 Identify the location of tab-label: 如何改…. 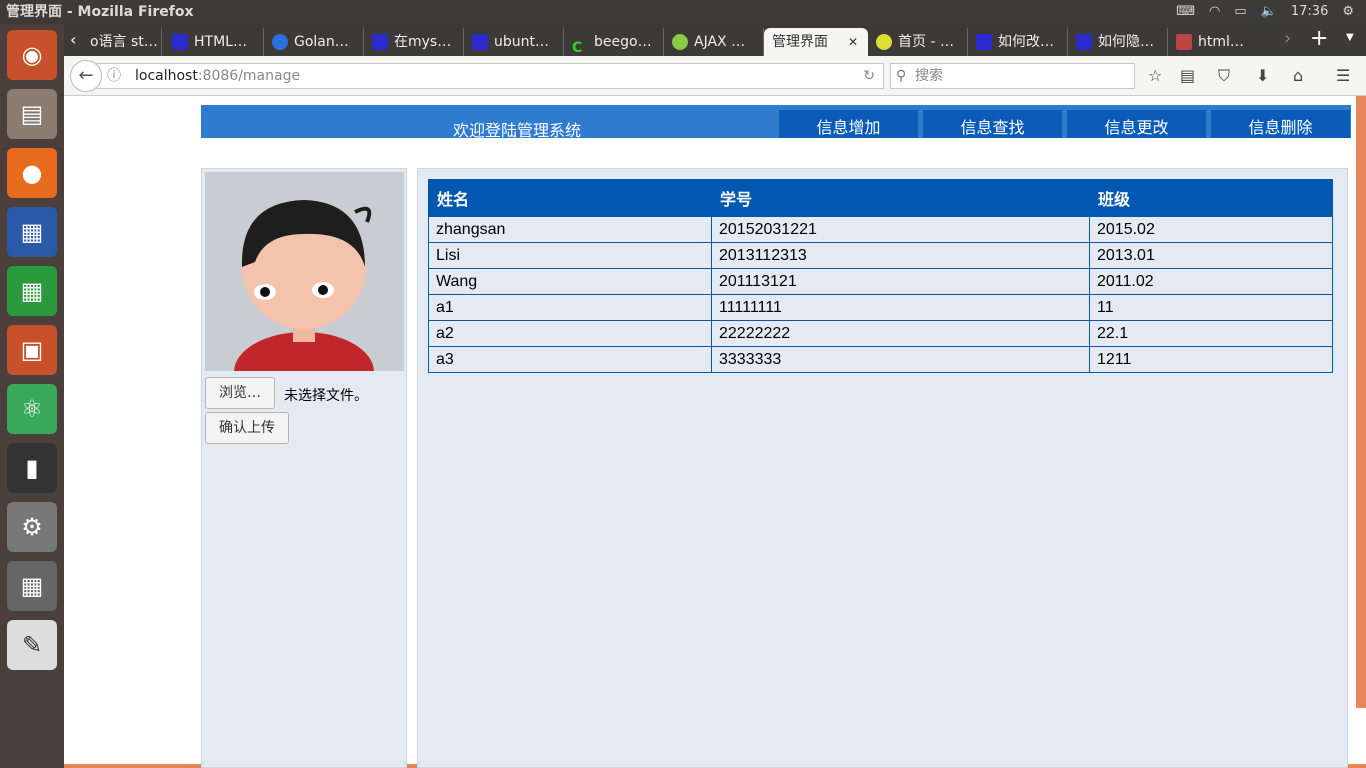
(1026, 42).